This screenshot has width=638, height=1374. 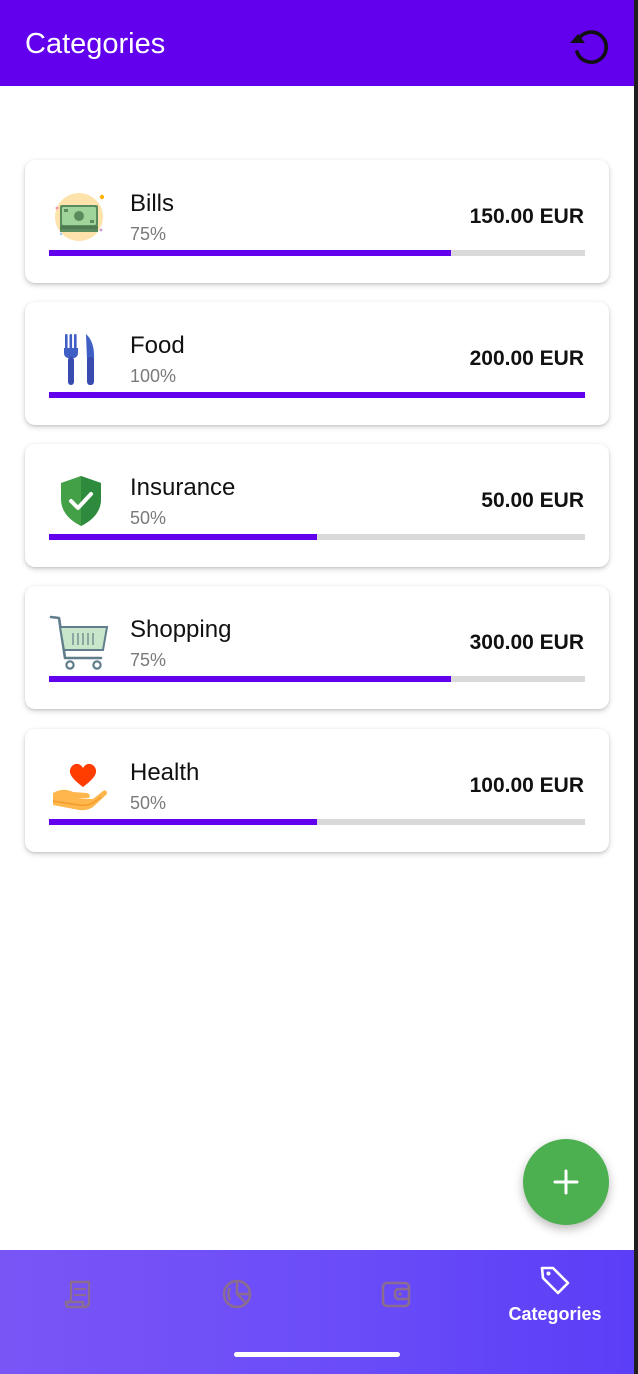 I want to click on fork-knife-icon, so click(x=79, y=359).